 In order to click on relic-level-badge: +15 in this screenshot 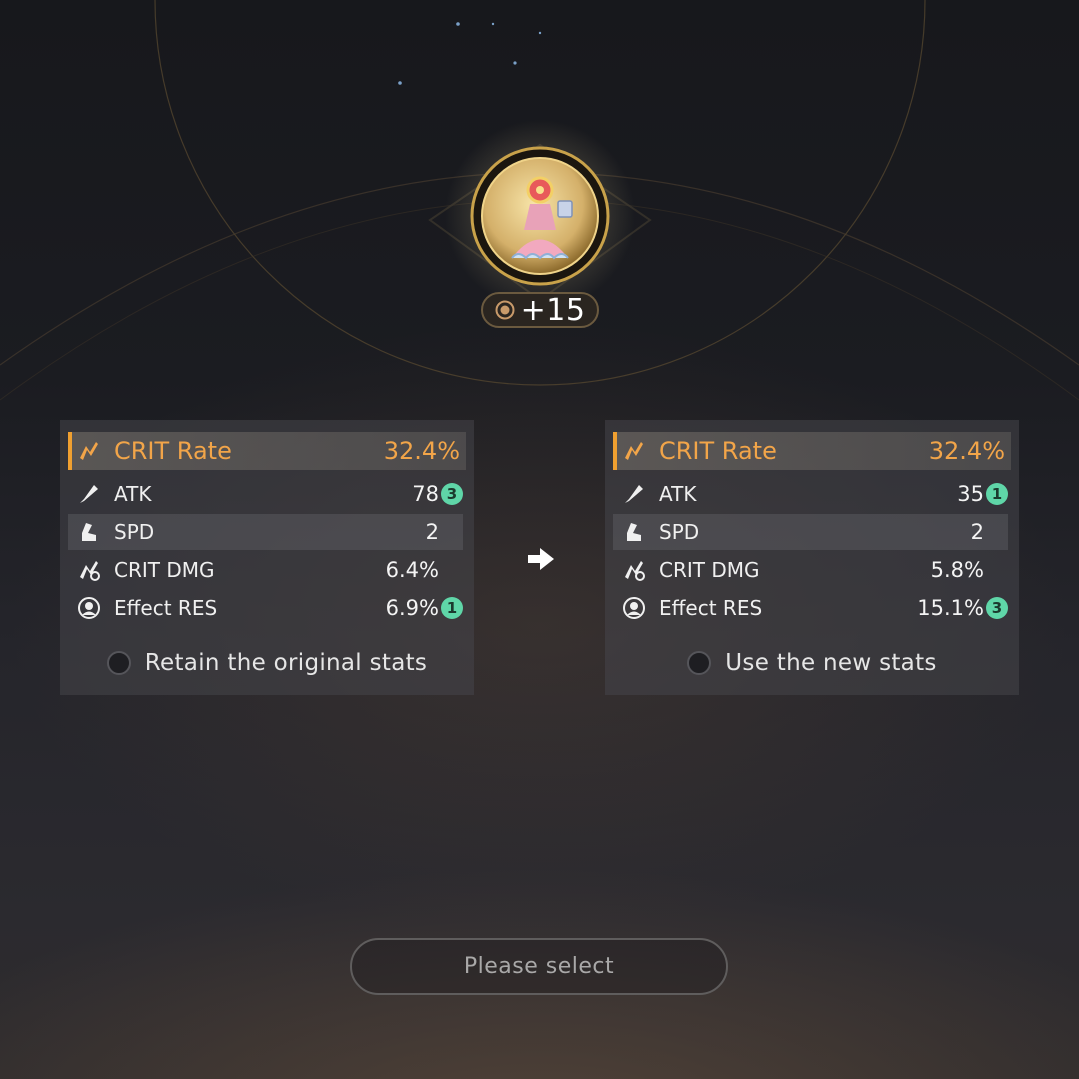, I will do `click(540, 310)`.